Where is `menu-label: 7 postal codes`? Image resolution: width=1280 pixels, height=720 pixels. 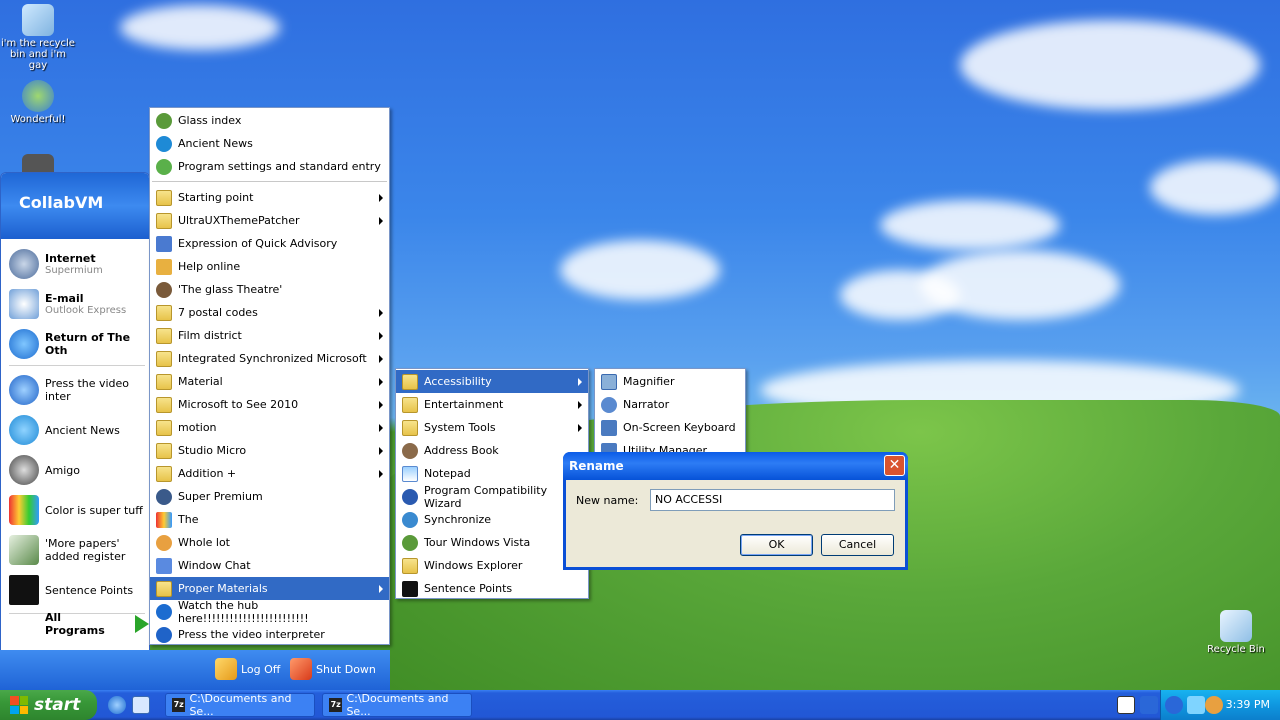 menu-label: 7 postal codes is located at coordinates (218, 312).